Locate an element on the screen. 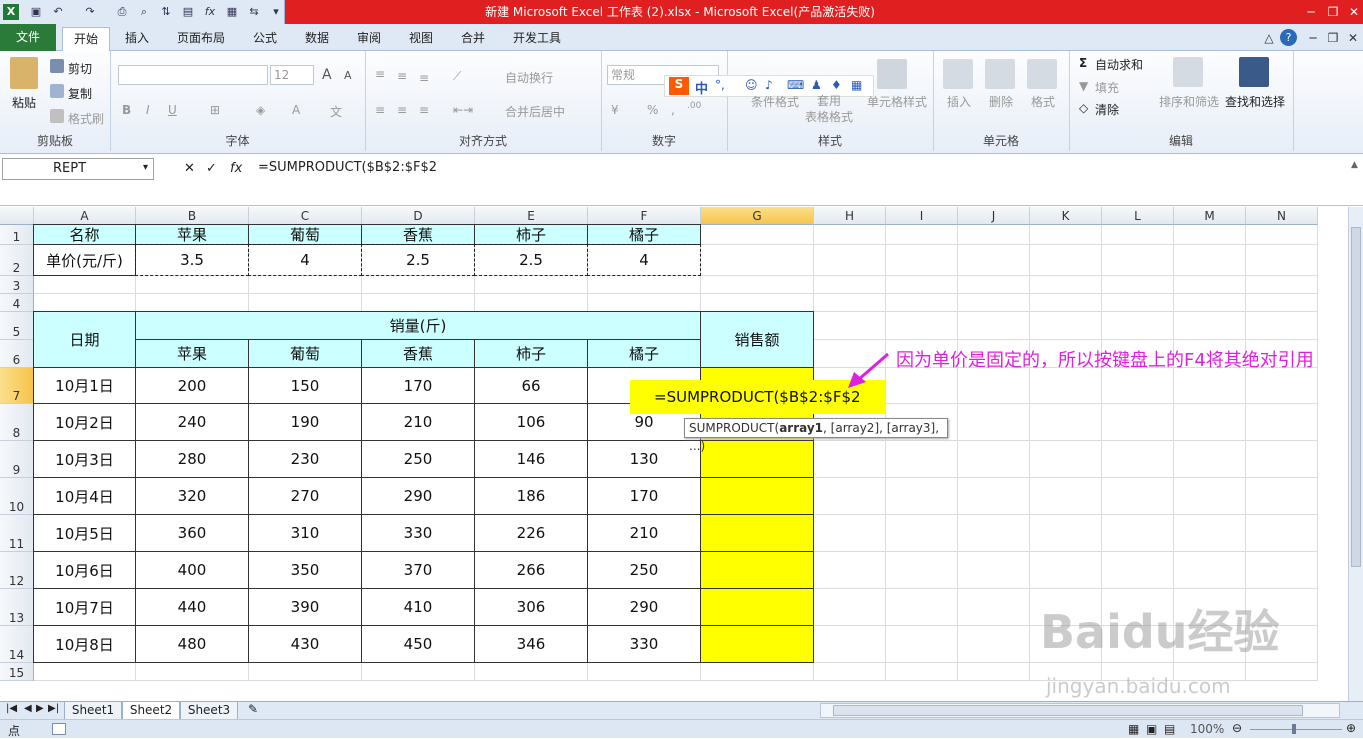 This screenshot has width=1363, height=739. price-value-cell: 4 is located at coordinates (305, 260).